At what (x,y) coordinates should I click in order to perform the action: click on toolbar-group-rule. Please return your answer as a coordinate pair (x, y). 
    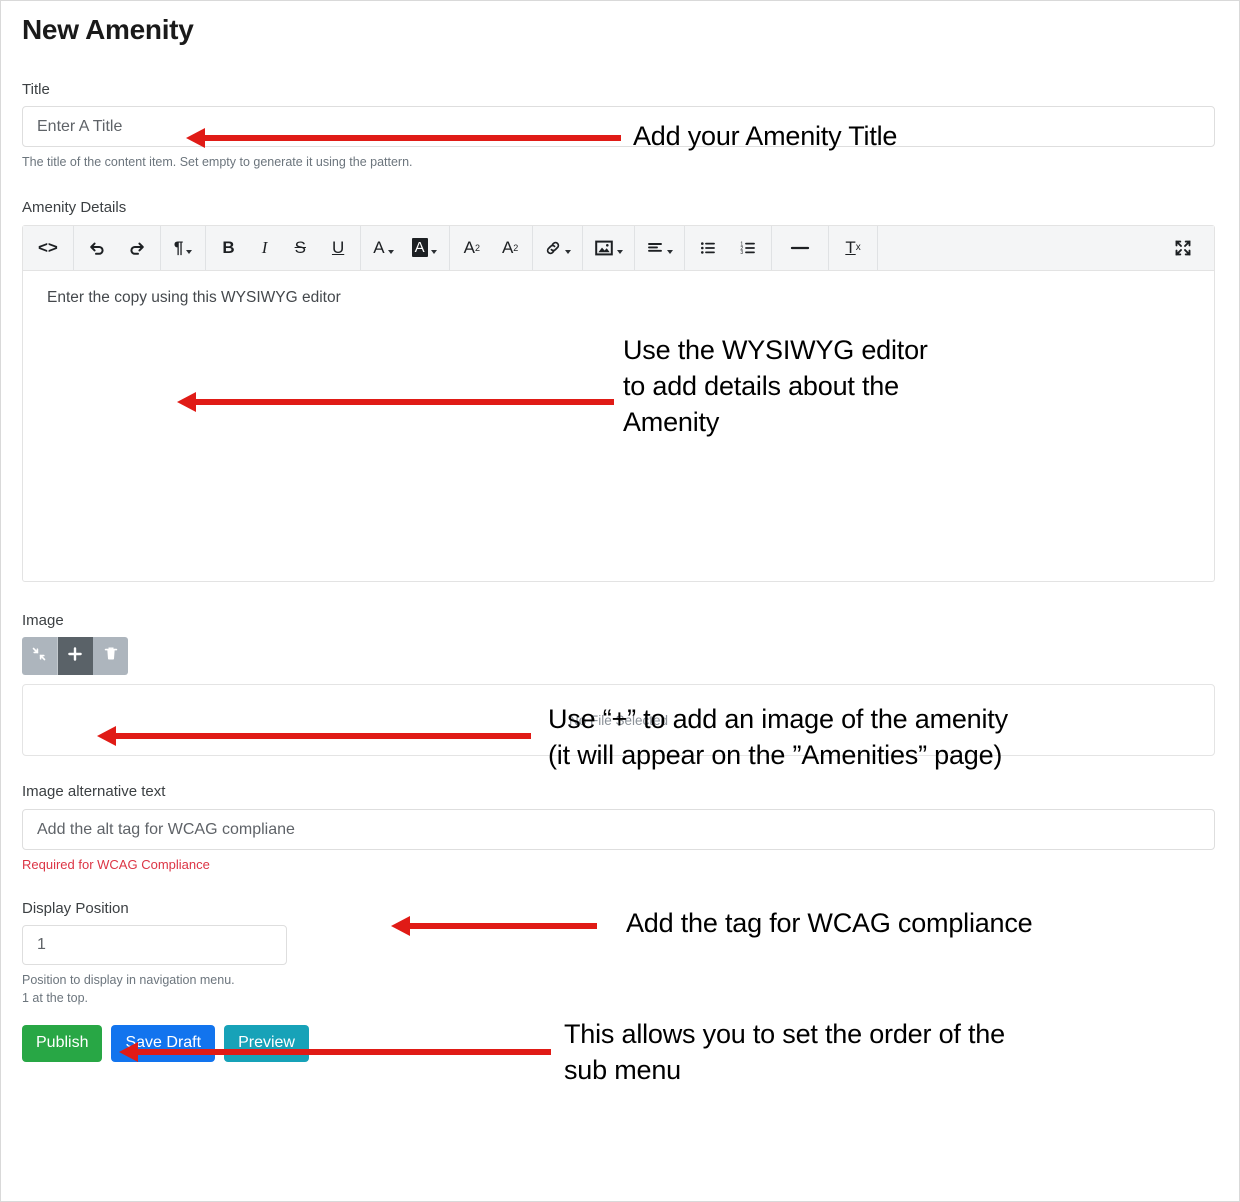
    Looking at the image, I should click on (801, 247).